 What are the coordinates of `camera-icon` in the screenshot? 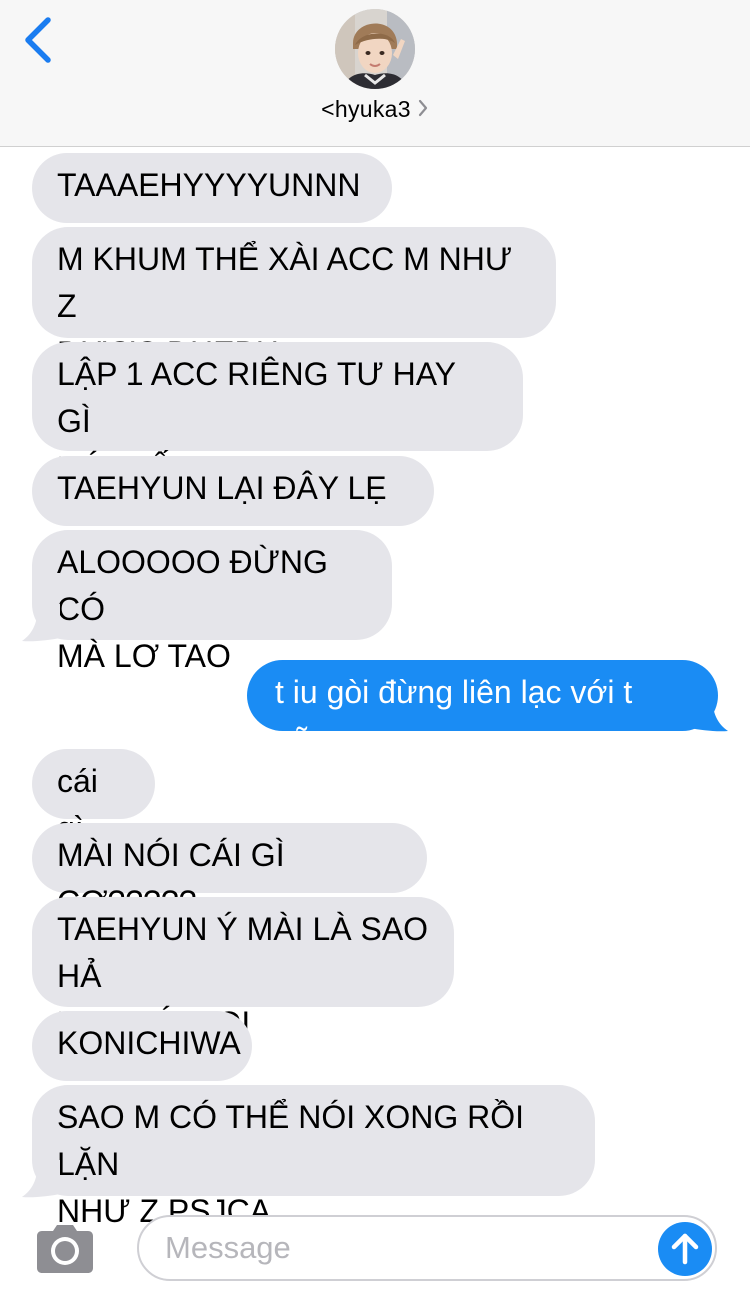 It's located at (65, 1249).